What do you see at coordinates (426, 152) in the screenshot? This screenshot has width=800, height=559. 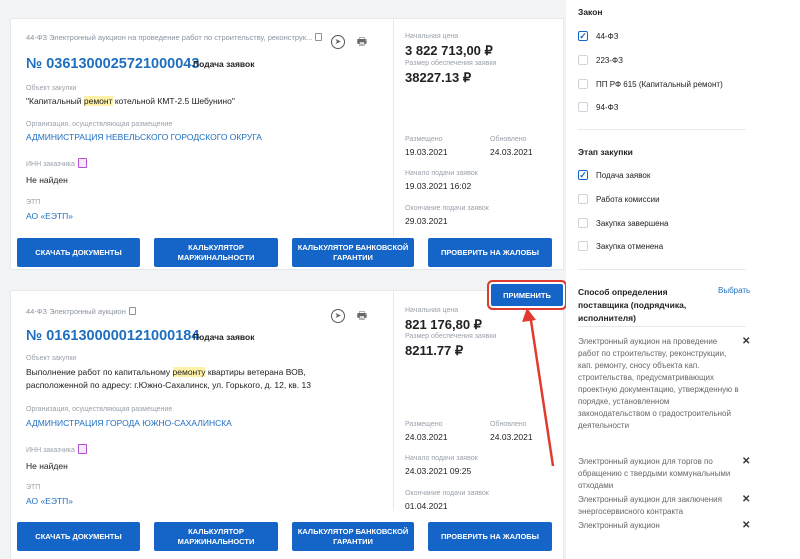 I see `placed-value: 19.03.2021` at bounding box center [426, 152].